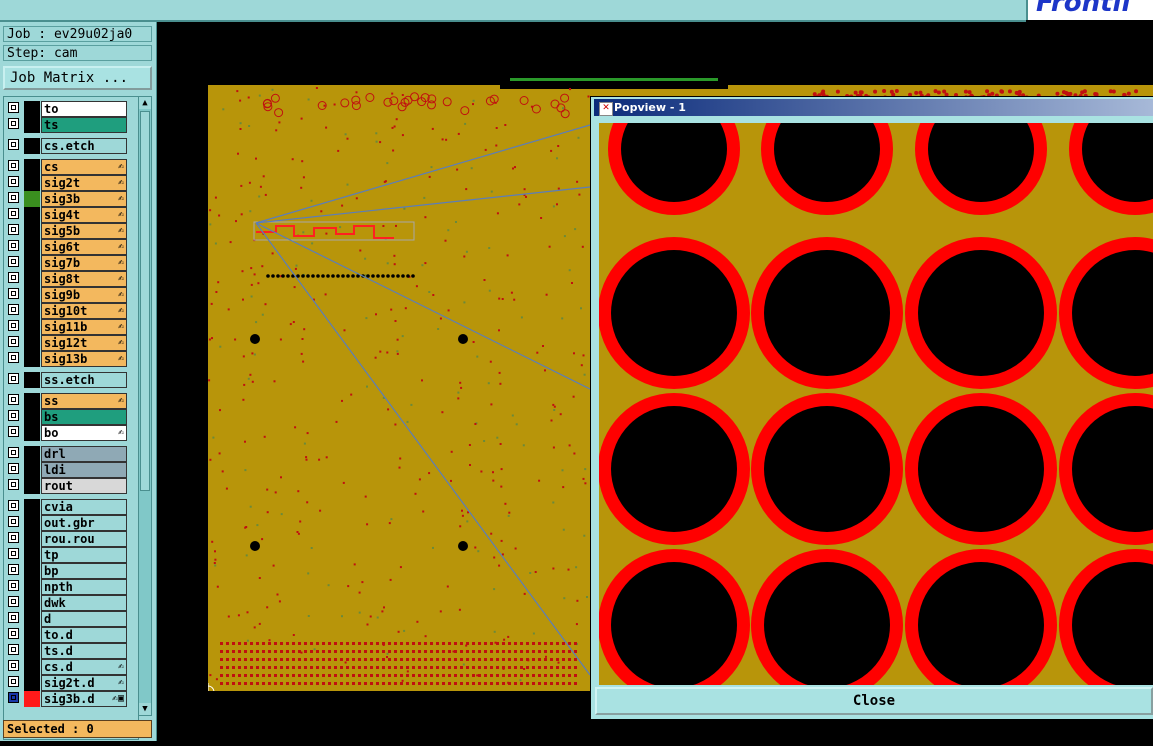 This screenshot has height=746, width=1153. I want to click on layer-name: dwk, so click(84, 603).